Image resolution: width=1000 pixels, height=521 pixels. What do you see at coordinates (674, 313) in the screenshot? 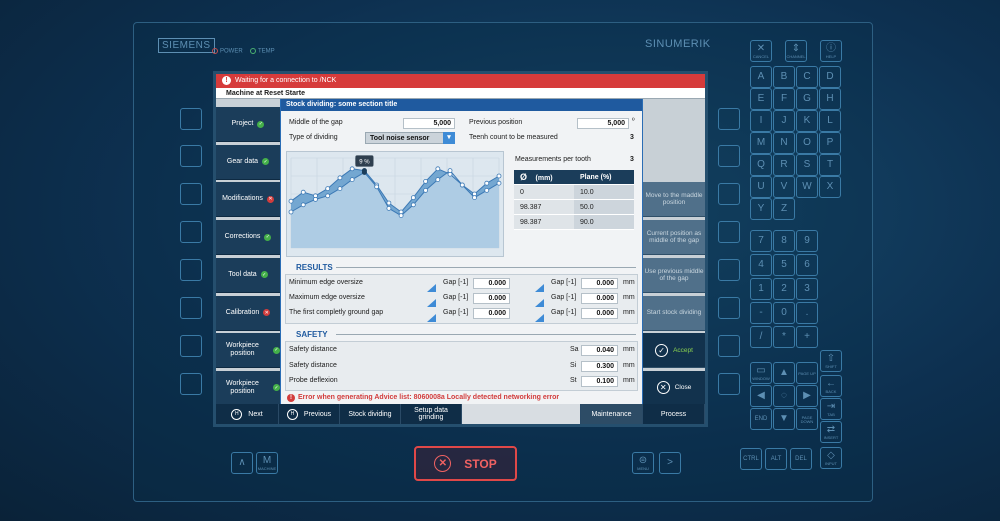
I see `right-softkey-5: Start stock dividing` at bounding box center [674, 313].